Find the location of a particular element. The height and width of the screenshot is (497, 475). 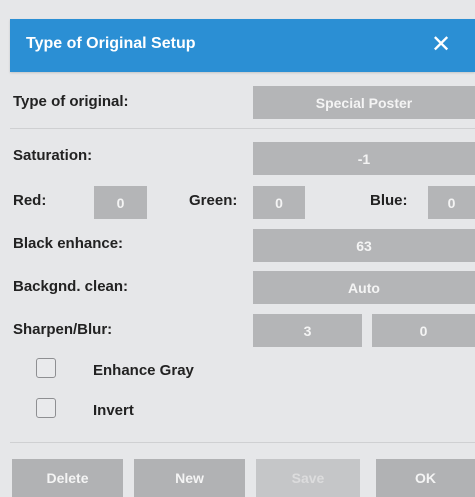

enhance-gray-label: Enhance Gray is located at coordinates (143, 370).